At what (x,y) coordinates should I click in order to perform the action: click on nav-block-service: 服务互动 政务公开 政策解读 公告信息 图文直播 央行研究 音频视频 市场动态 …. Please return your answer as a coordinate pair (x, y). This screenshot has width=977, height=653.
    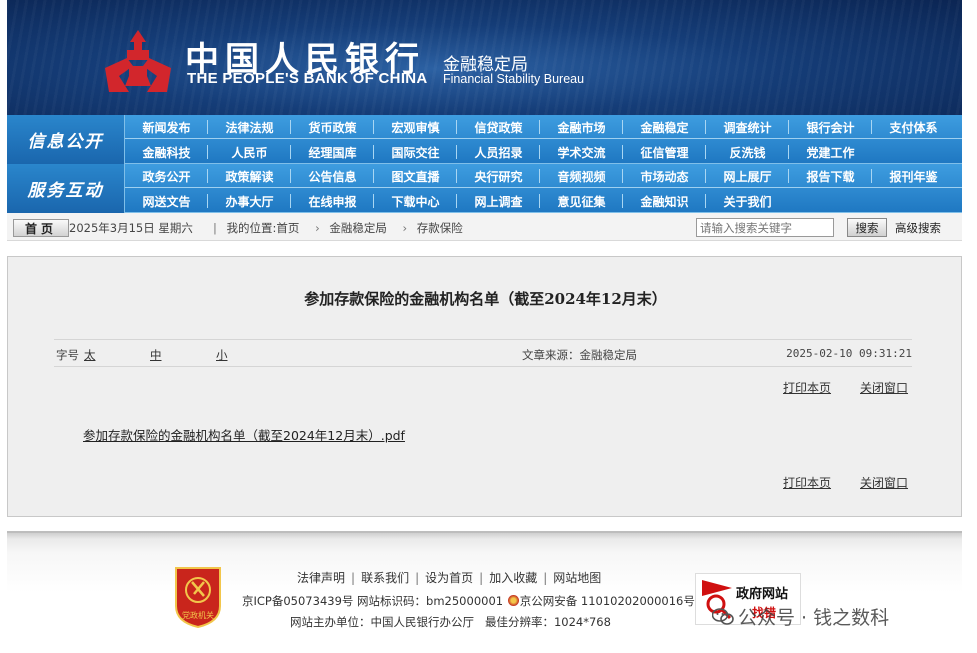
    Looking at the image, I should click on (484, 188).